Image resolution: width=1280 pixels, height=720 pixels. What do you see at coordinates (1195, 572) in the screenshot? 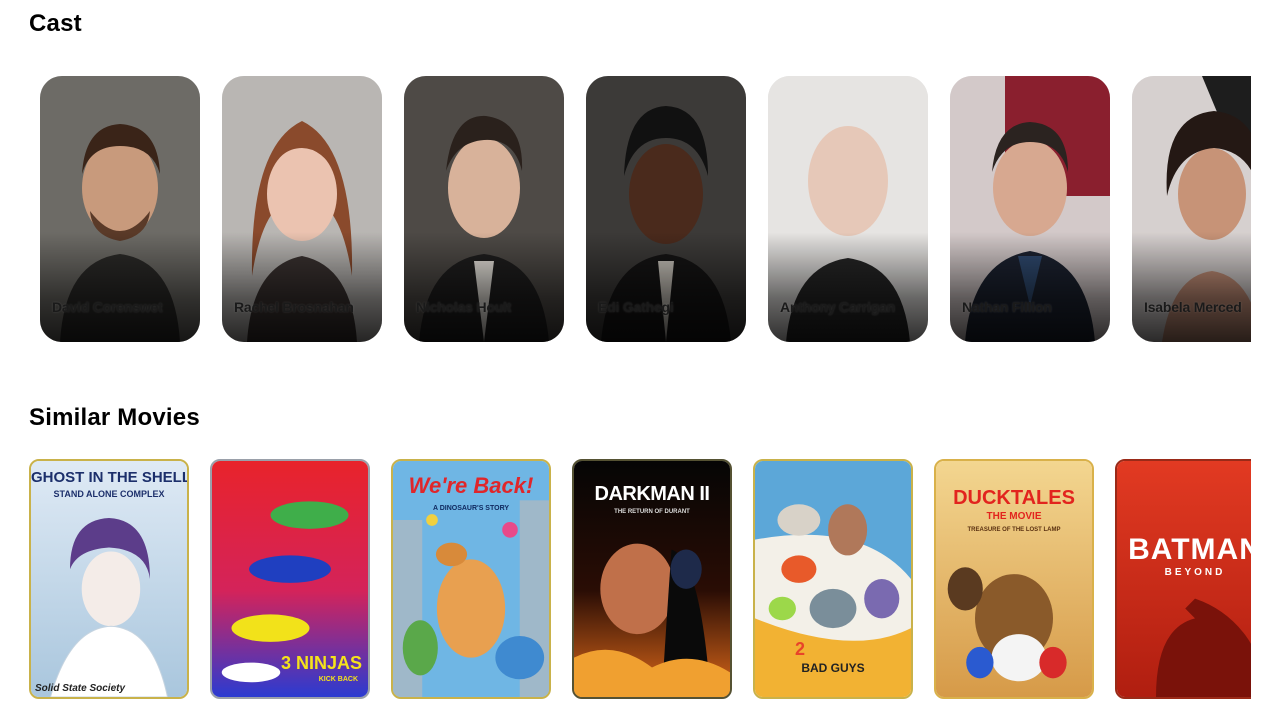
I see `poster-subtitle: BEYOND` at bounding box center [1195, 572].